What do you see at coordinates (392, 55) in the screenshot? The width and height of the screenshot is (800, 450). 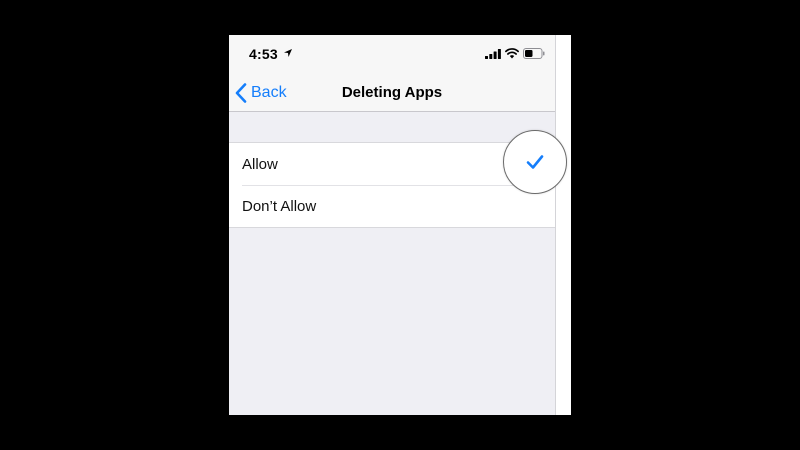 I see `status-bar: 4:53` at bounding box center [392, 55].